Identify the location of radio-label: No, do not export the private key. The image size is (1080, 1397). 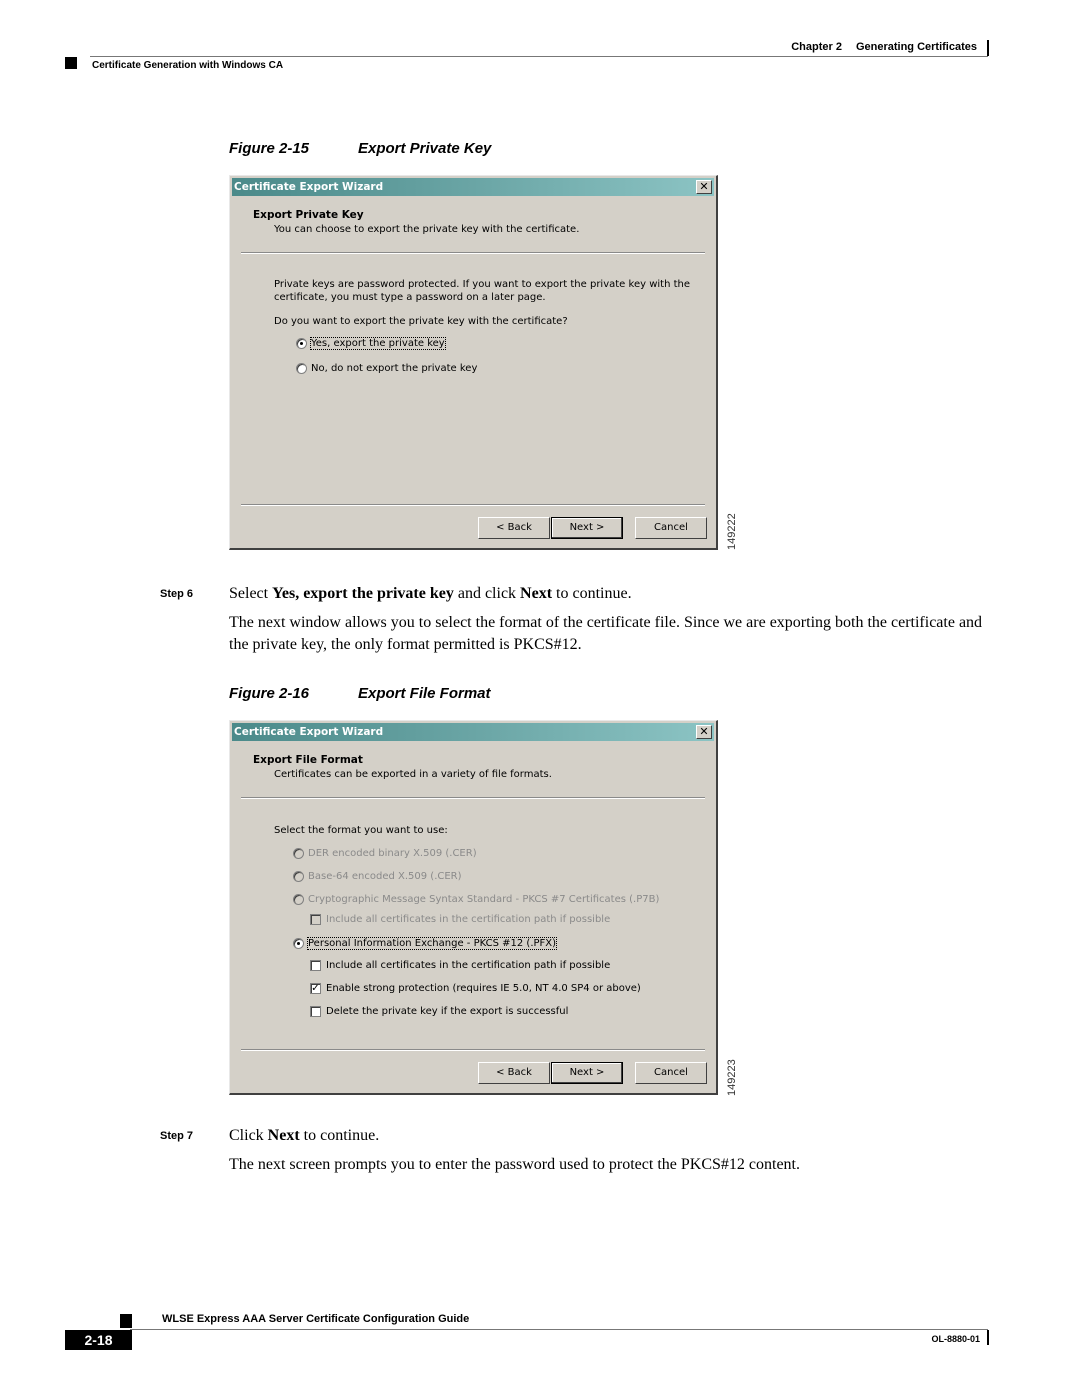
(394, 368).